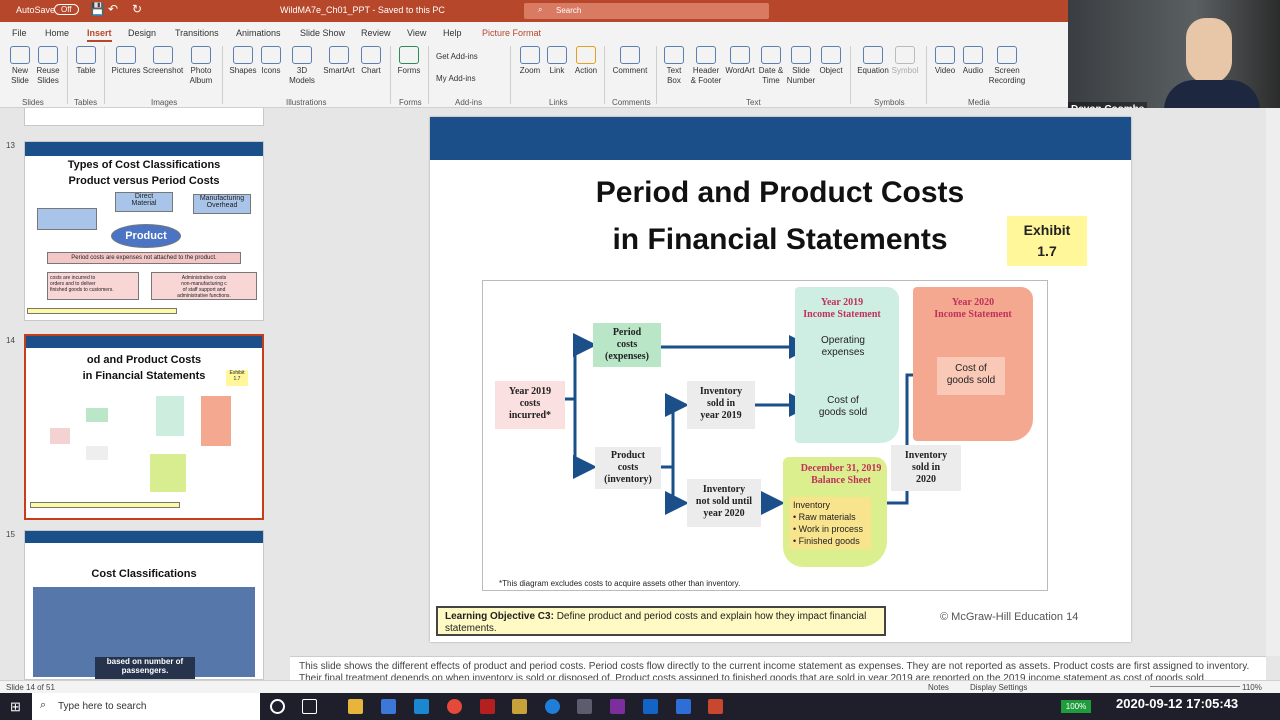 Image resolution: width=1280 pixels, height=720 pixels. Describe the element at coordinates (376, 33) in the screenshot. I see `tab-review: Review` at that location.